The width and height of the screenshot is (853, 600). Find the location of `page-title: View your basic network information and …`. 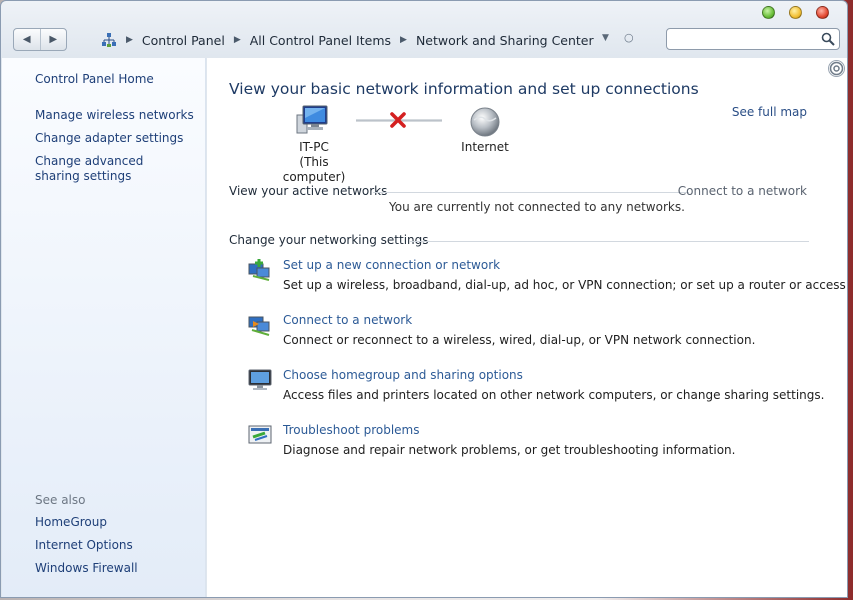

page-title: View your basic network information and … is located at coordinates (464, 89).